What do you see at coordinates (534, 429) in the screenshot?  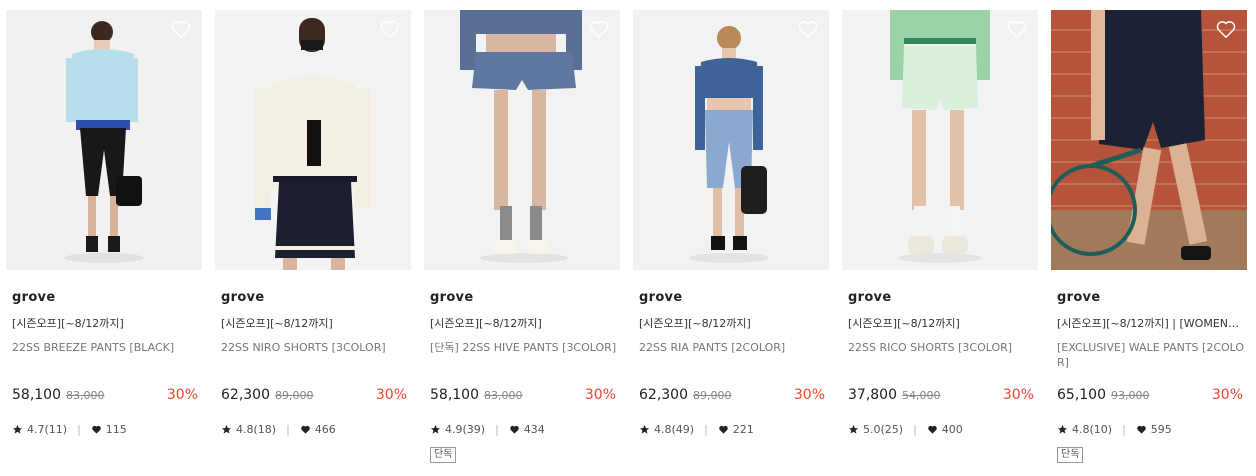 I see `likes-count: 434` at bounding box center [534, 429].